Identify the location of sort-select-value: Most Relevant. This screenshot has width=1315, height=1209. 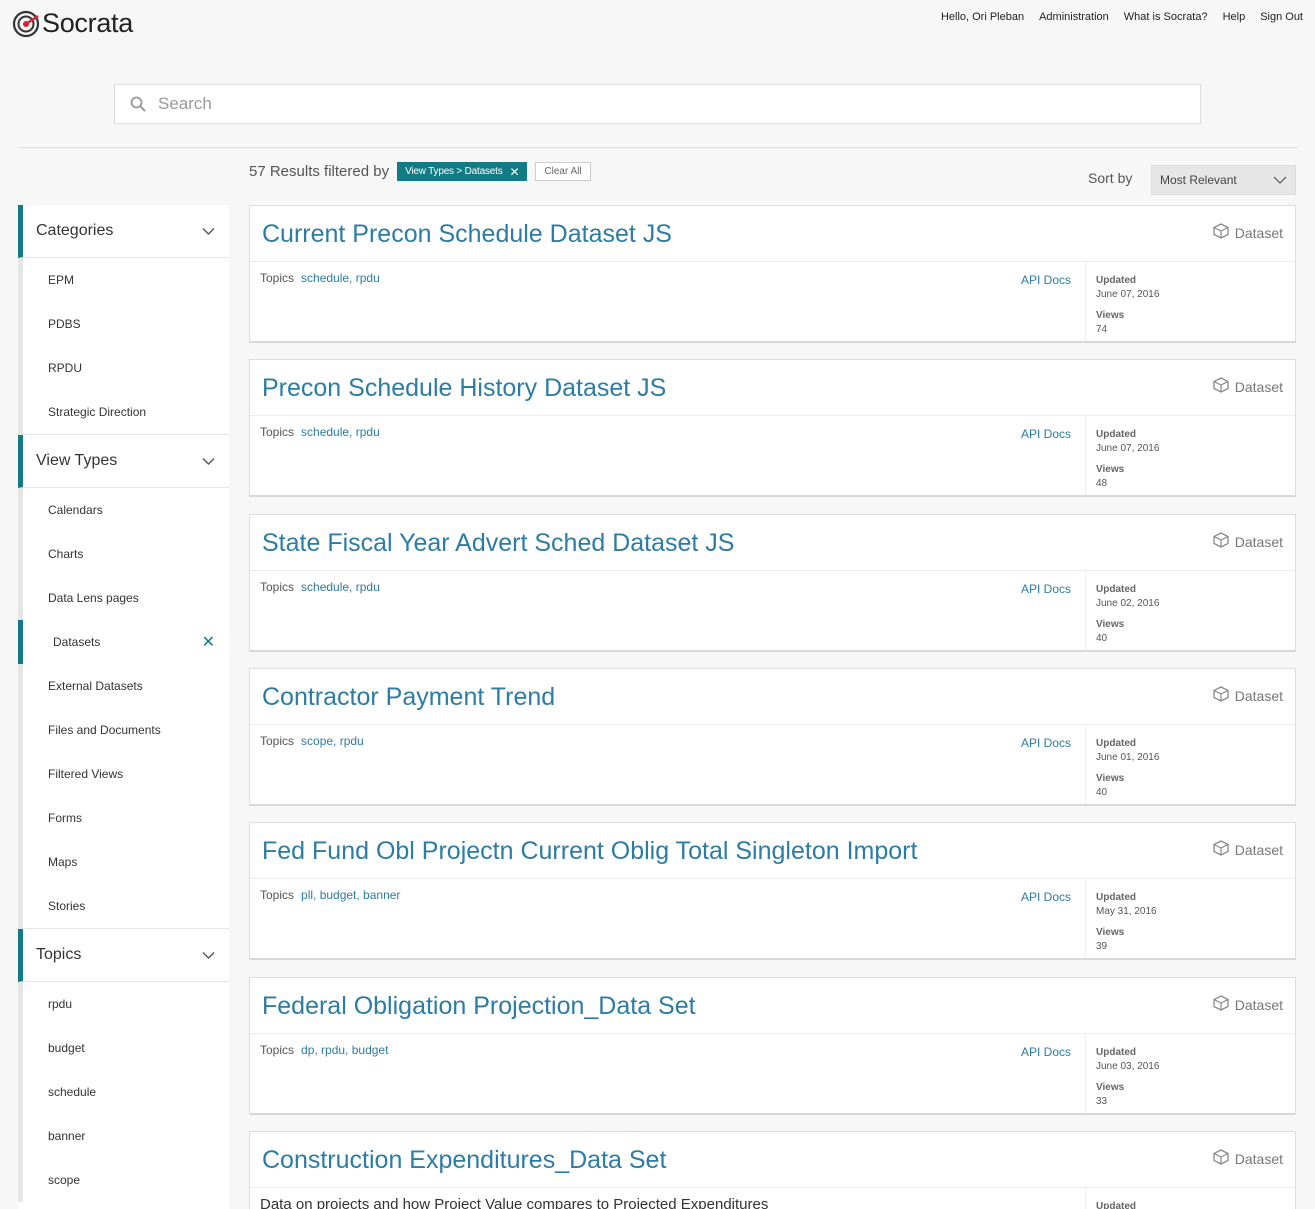
(1198, 180).